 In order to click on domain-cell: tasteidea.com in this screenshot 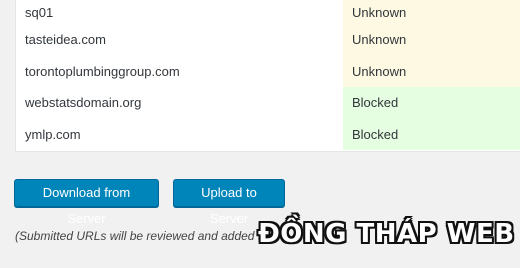, I will do `click(65, 40)`.